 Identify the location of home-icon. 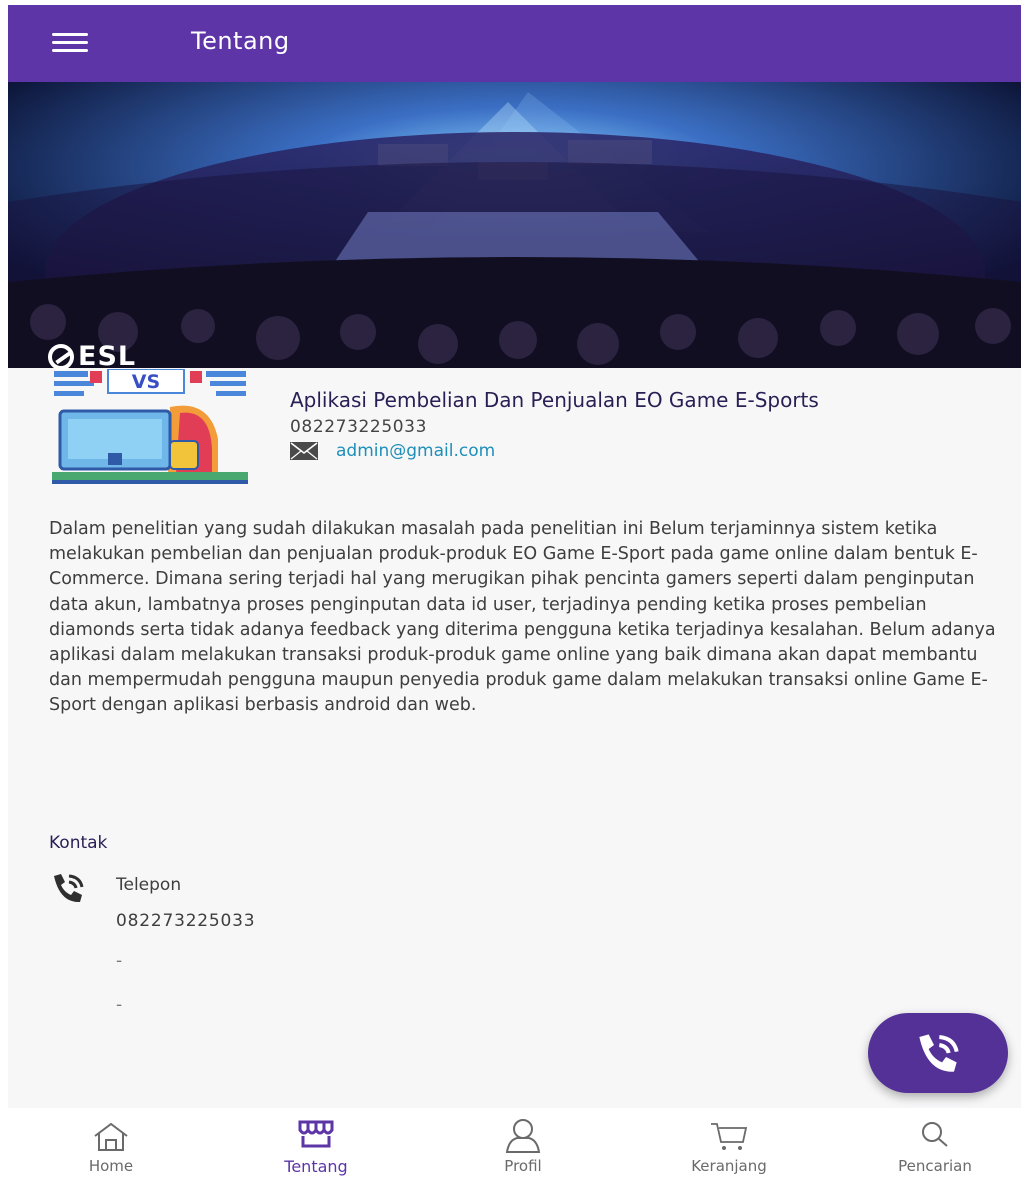
(111, 1136).